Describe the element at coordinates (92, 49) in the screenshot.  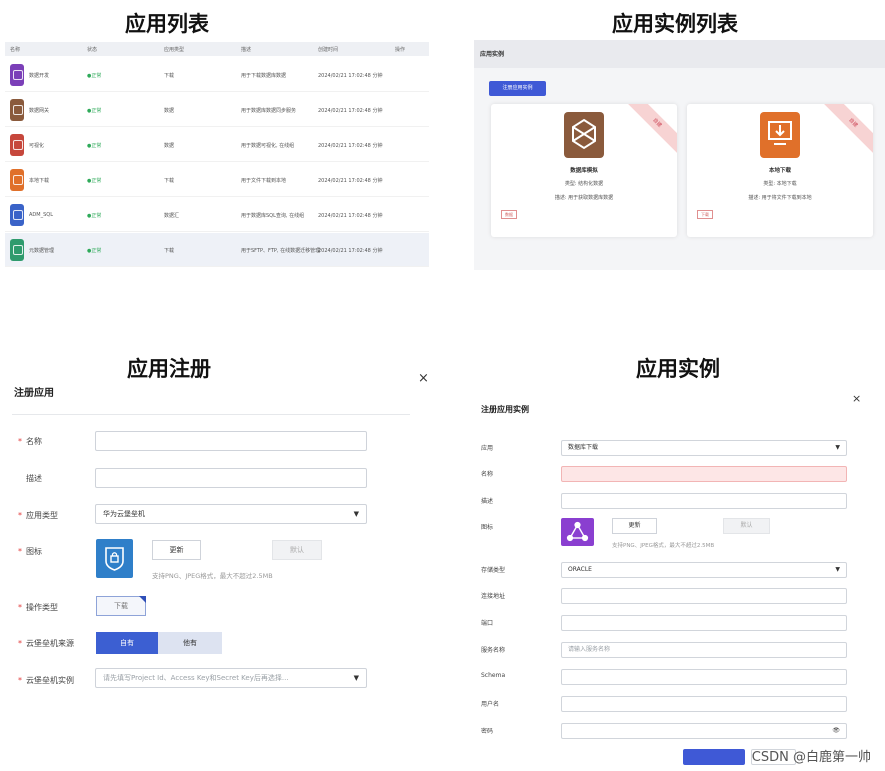
I see `column-header: 状态` at that location.